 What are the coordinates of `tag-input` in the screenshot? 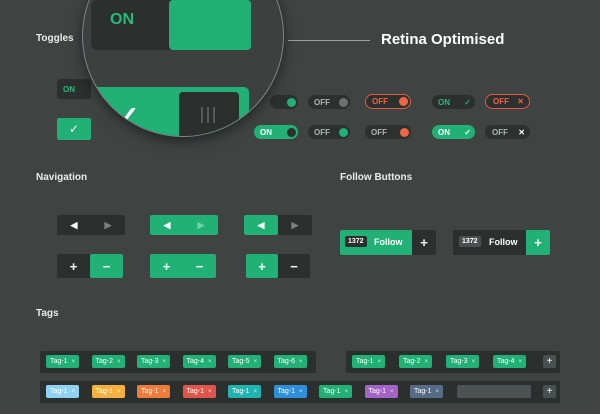 It's located at (494, 391).